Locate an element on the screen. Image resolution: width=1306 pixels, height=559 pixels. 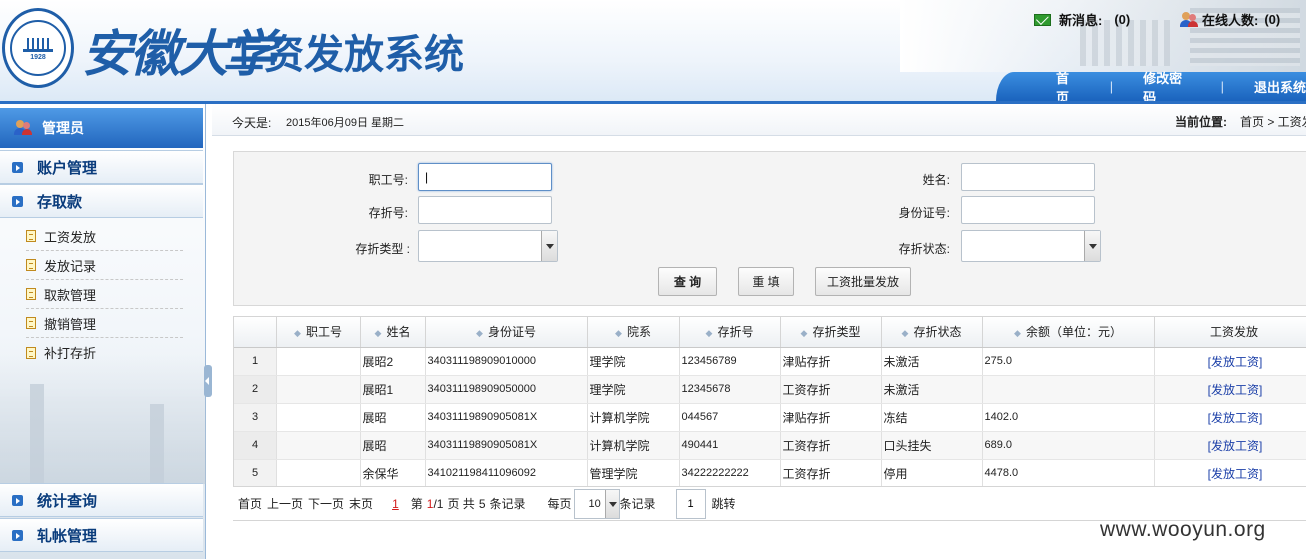
nav-home: 首页 is located at coordinates (1068, 85).